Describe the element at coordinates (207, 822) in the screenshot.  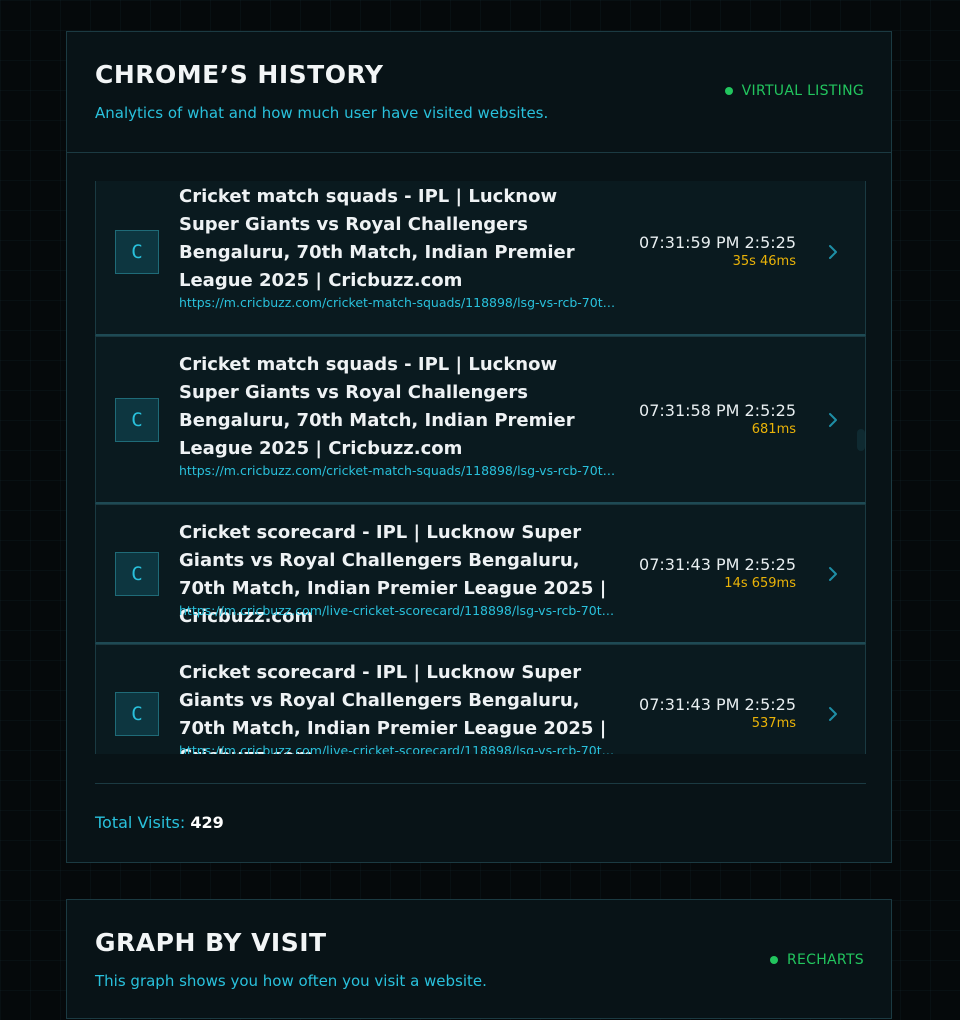
I see `total-visits-value: 429` at that location.